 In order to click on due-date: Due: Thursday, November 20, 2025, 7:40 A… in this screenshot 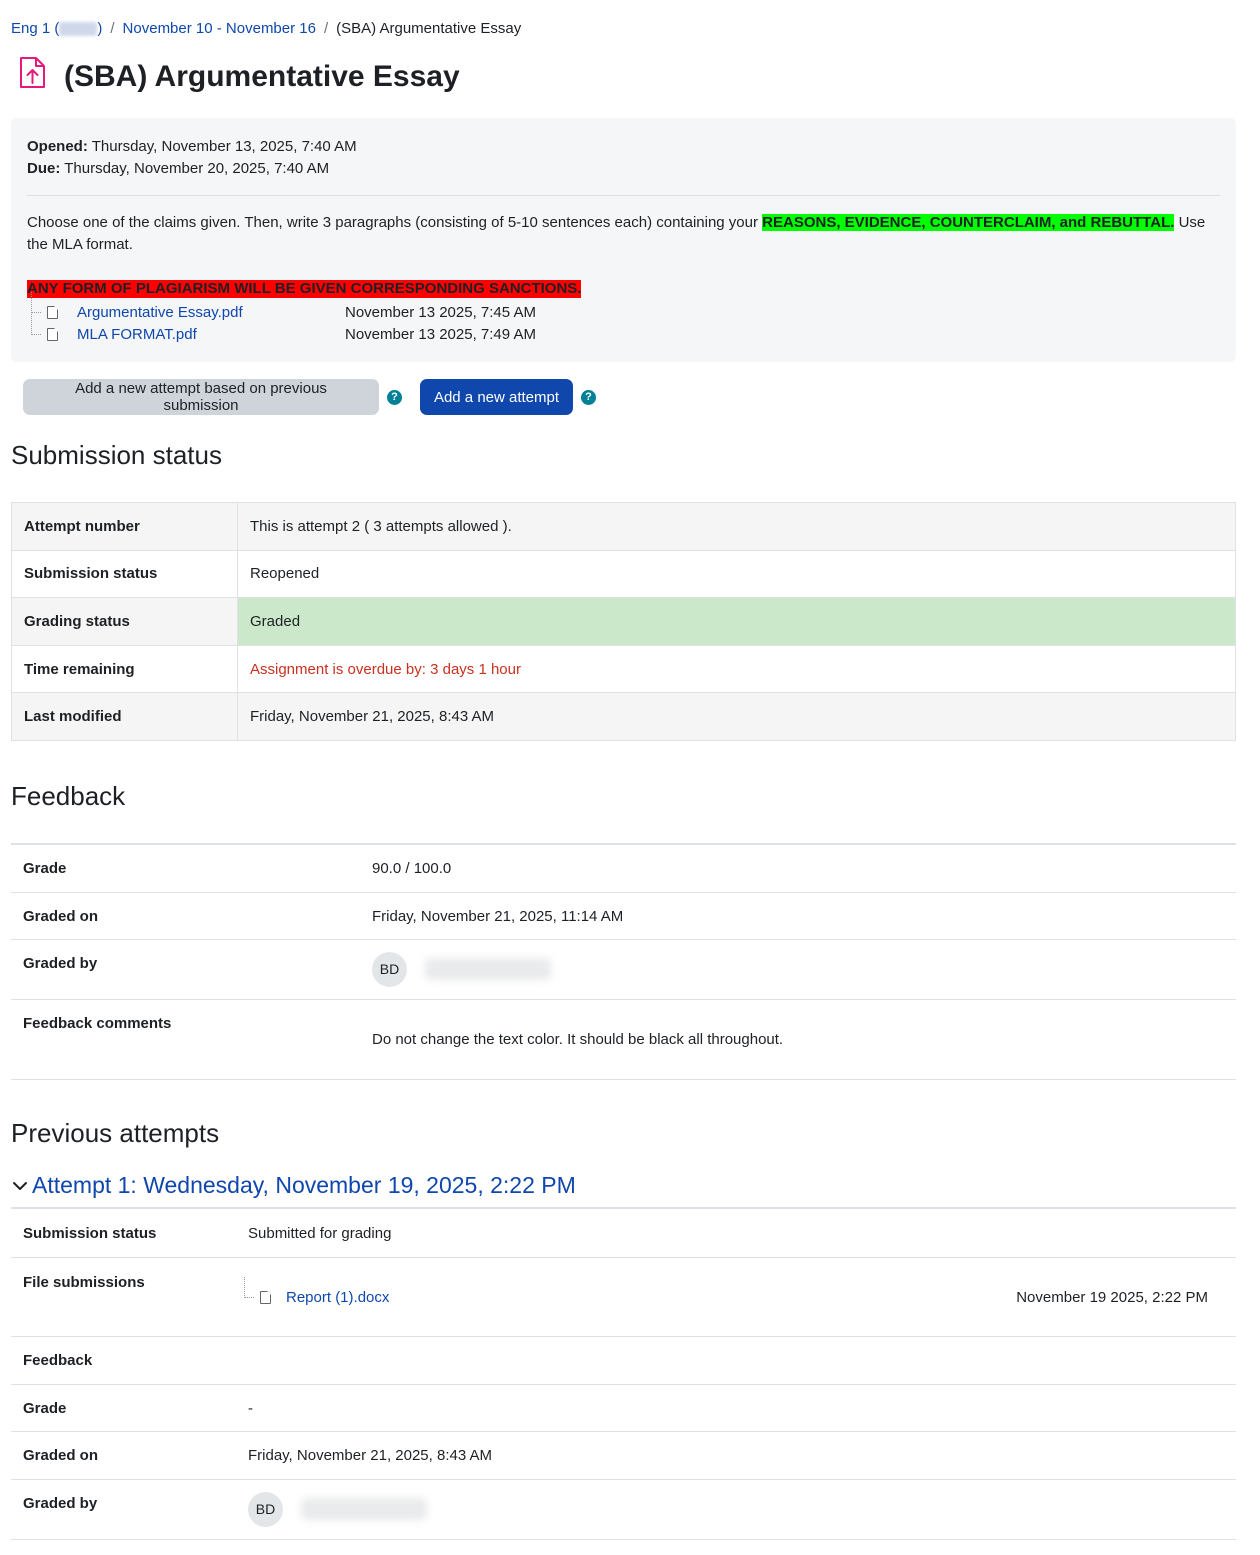, I will do `click(192, 169)`.